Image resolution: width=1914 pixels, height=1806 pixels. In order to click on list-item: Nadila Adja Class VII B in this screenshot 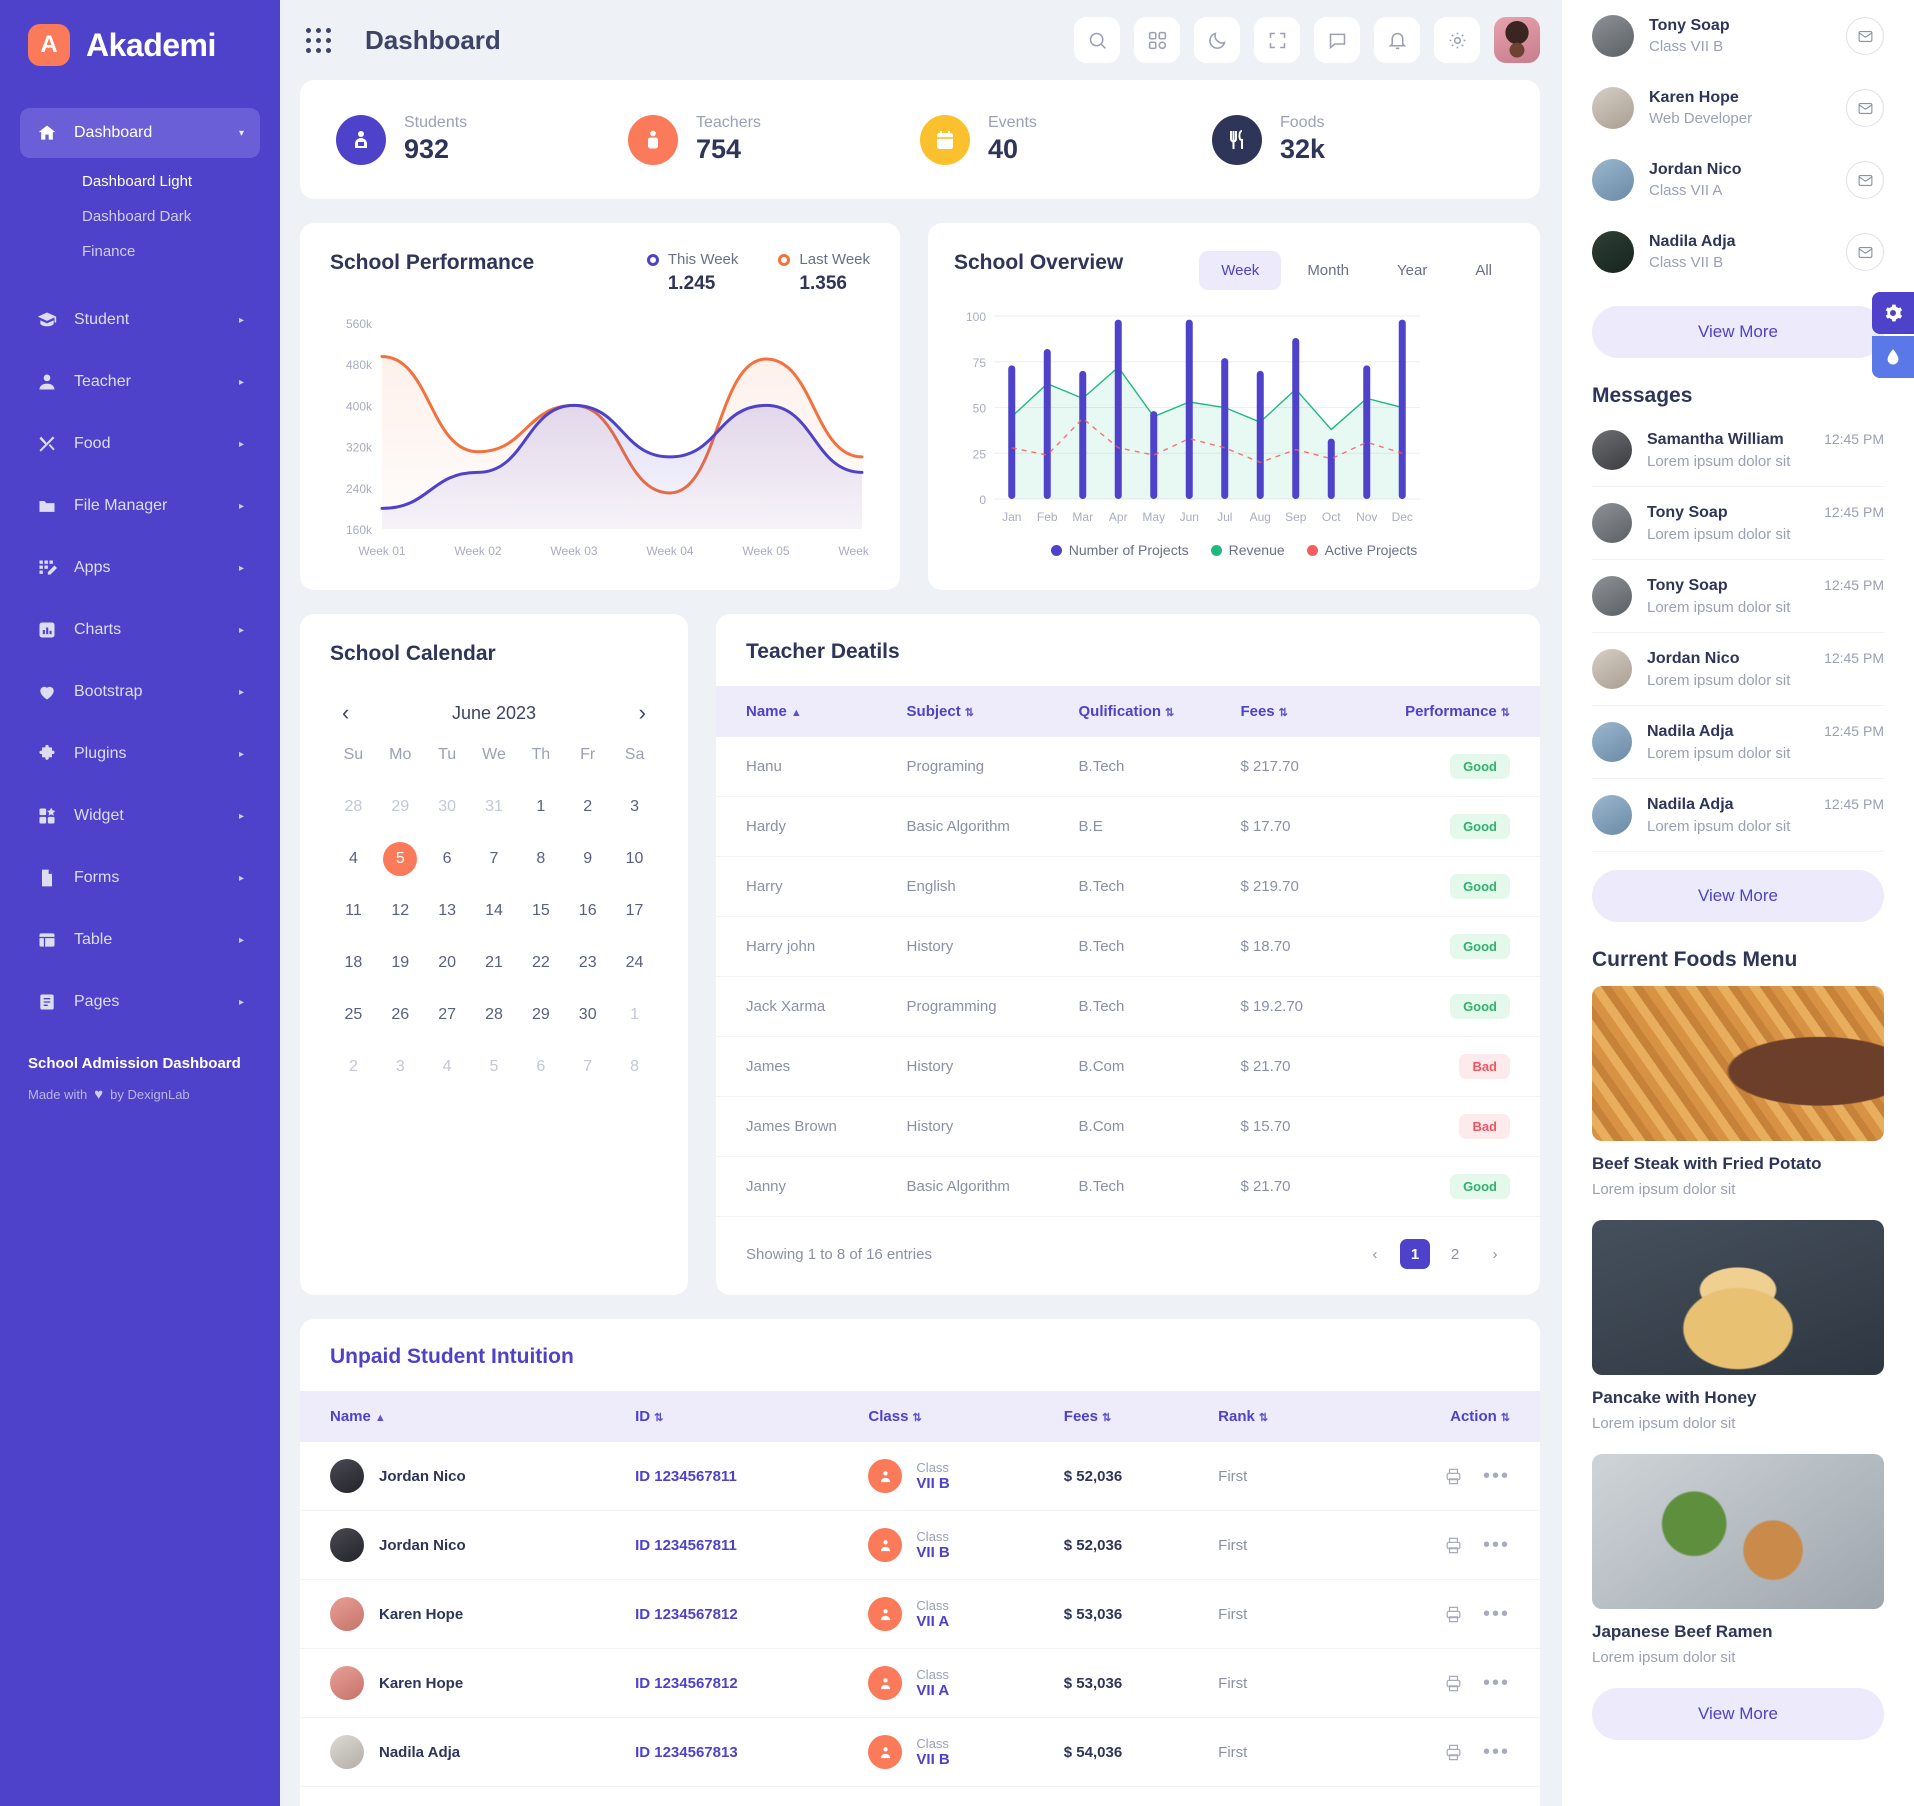, I will do `click(1738, 252)`.